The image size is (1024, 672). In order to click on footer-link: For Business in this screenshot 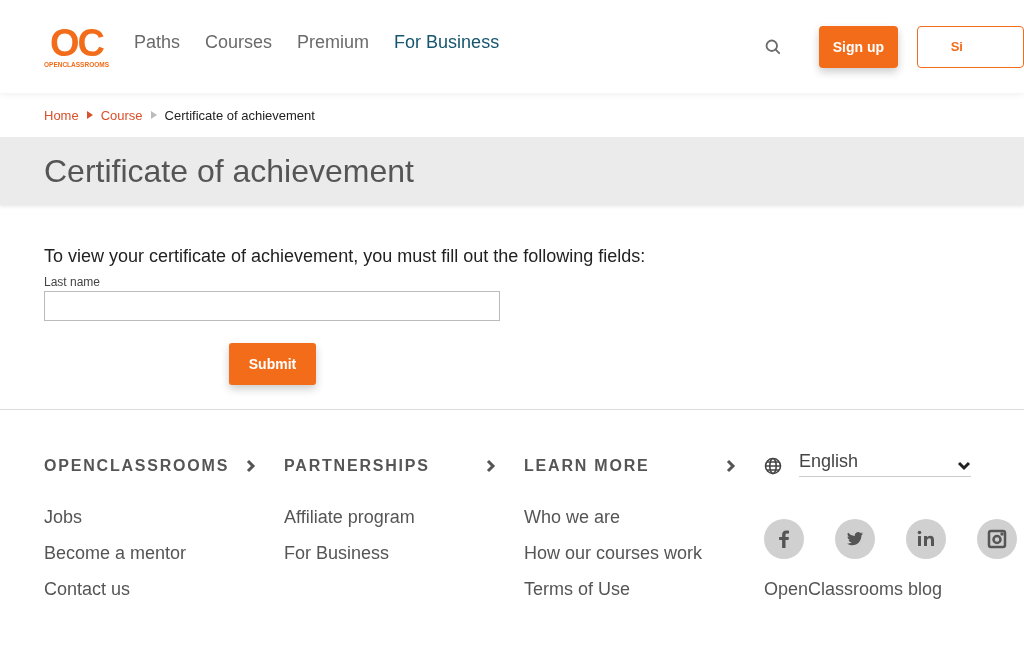, I will do `click(337, 553)`.